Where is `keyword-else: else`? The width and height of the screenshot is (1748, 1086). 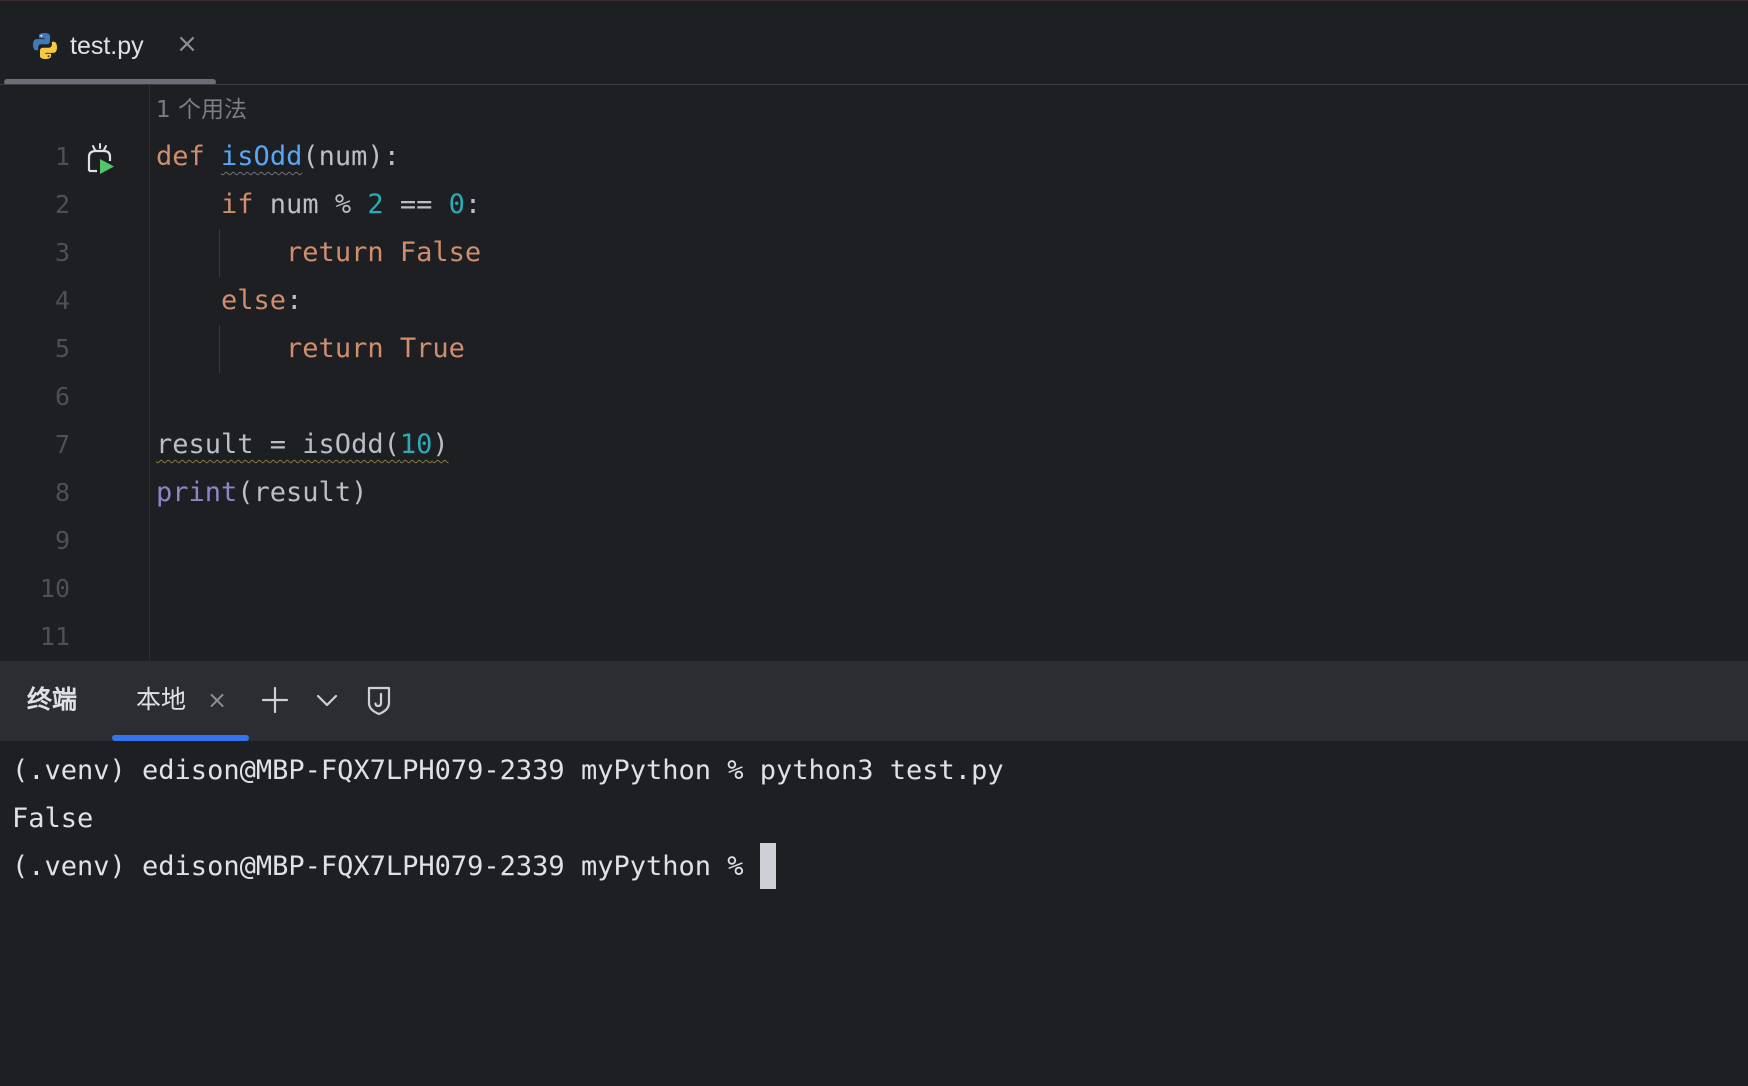
keyword-else: else is located at coordinates (254, 300).